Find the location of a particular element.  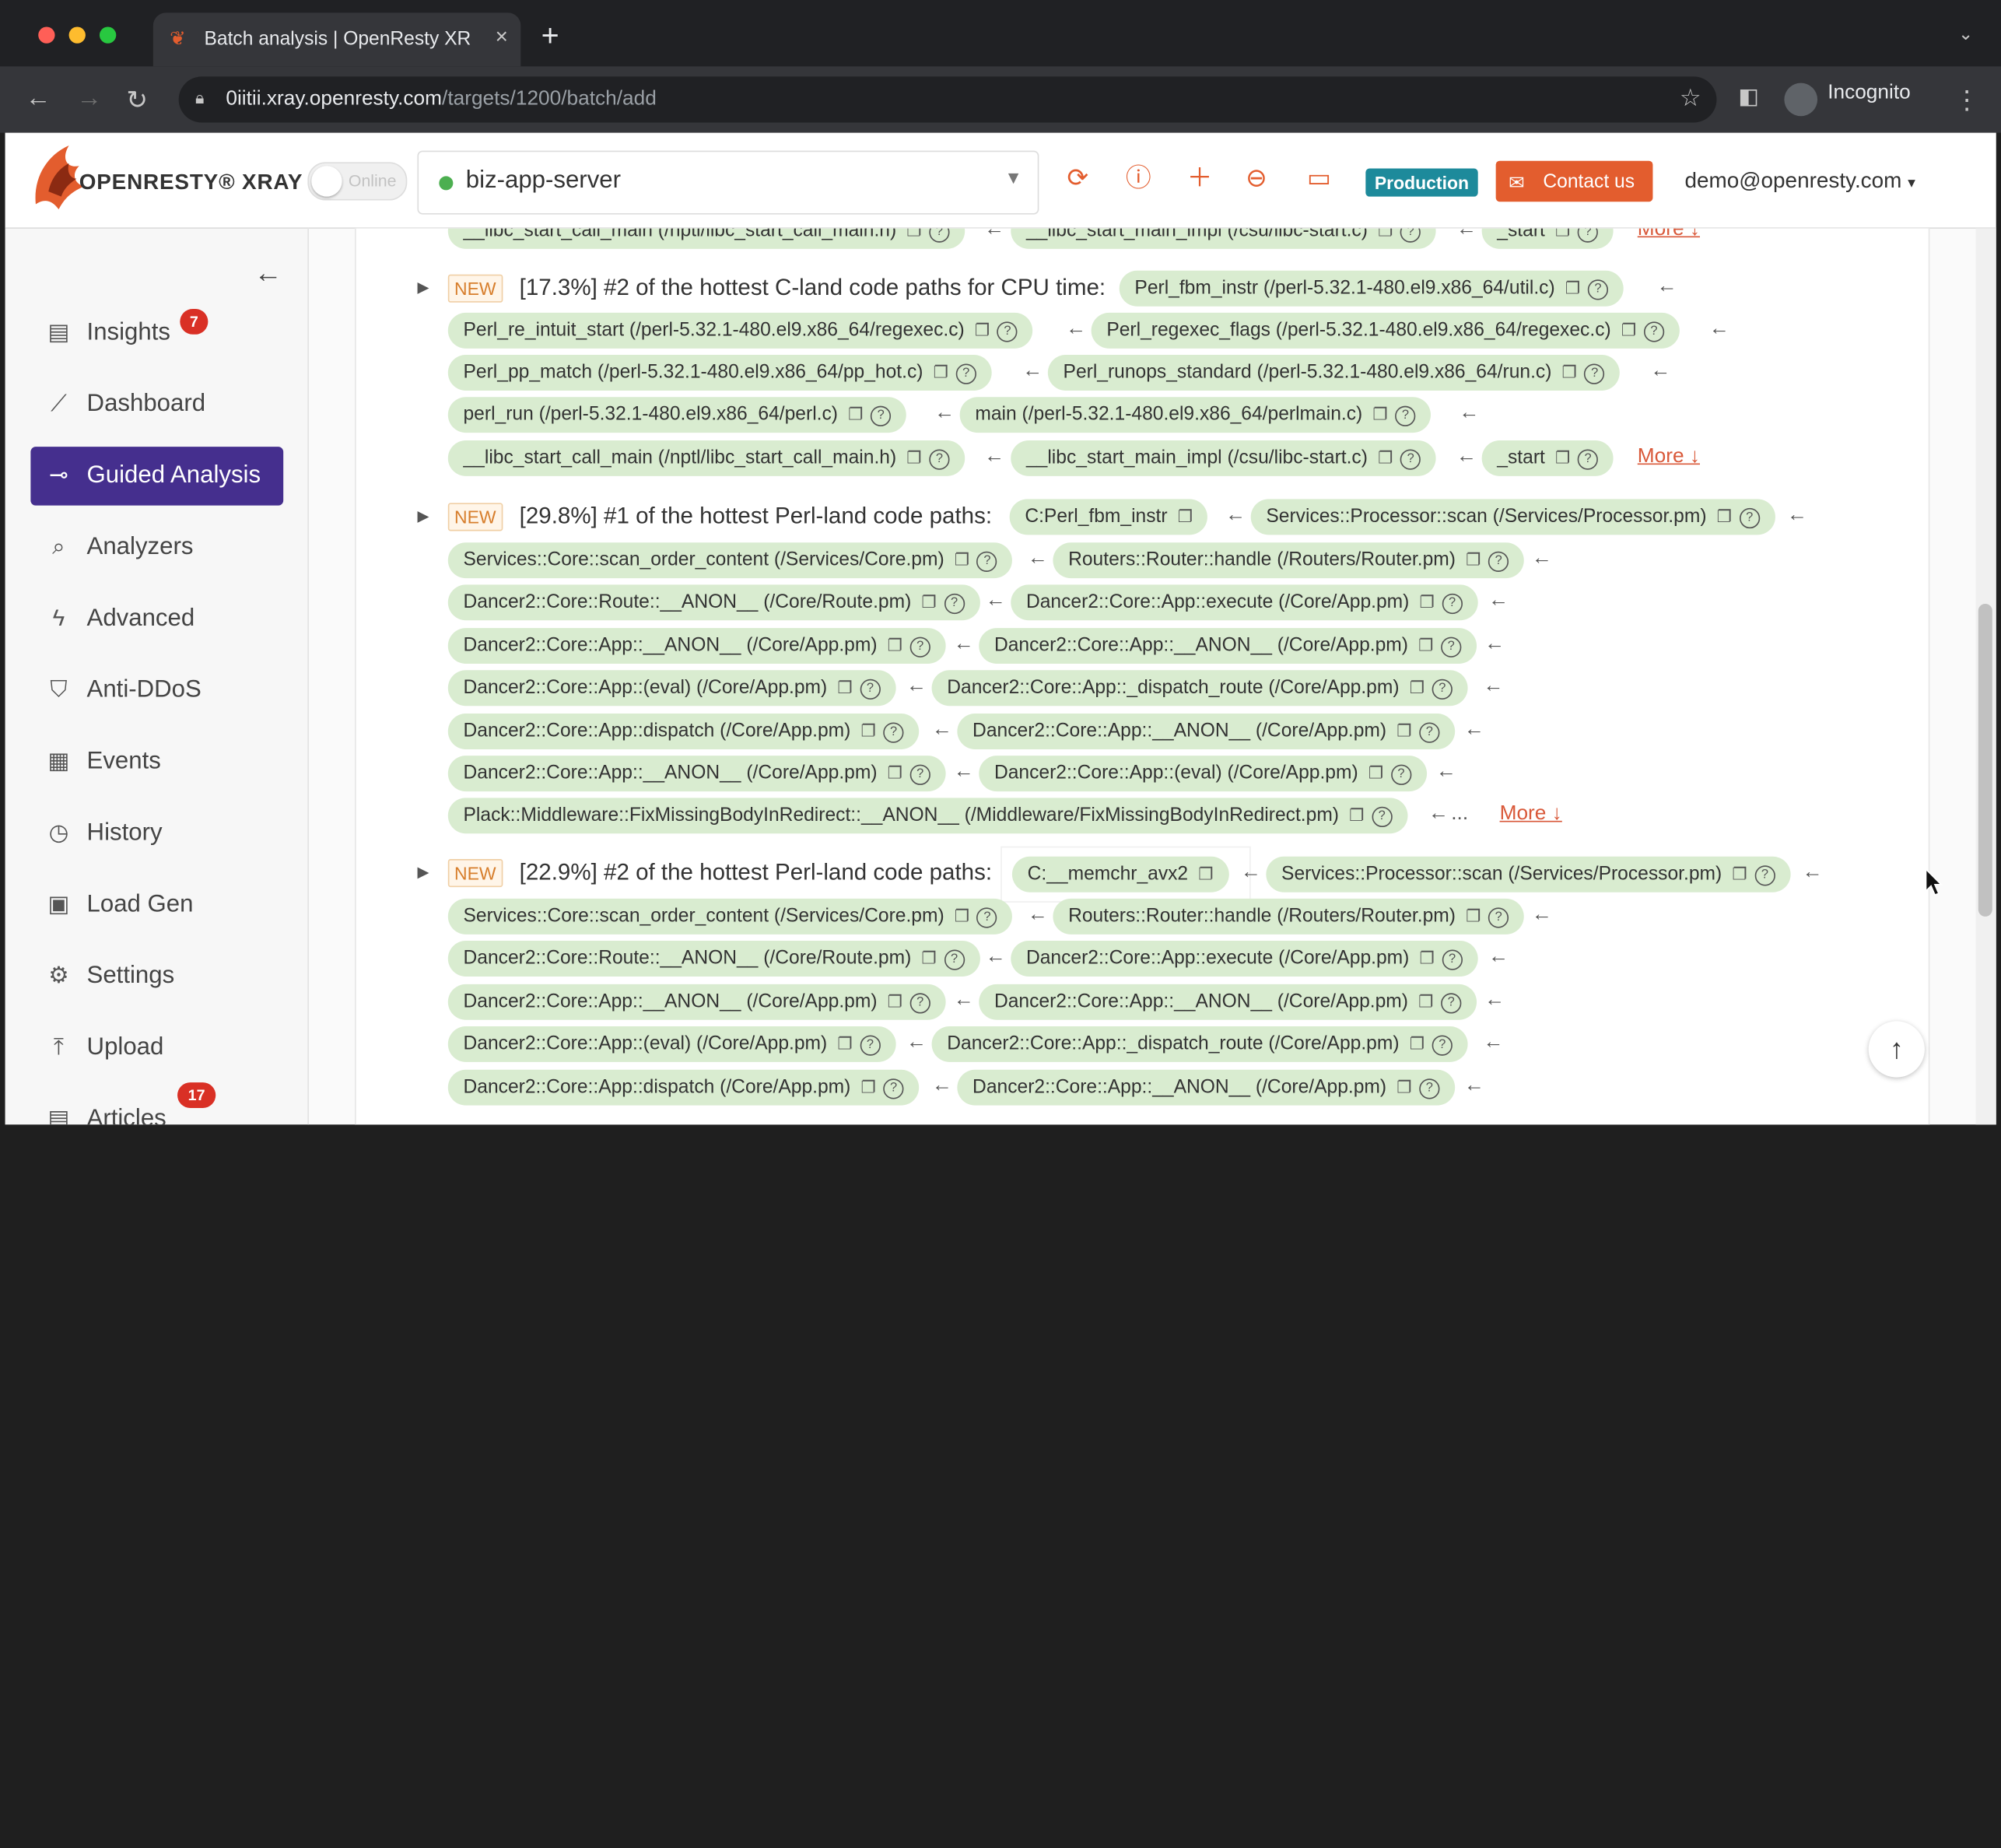

tab-search-icon: ⌄ is located at coordinates (1965, 34).